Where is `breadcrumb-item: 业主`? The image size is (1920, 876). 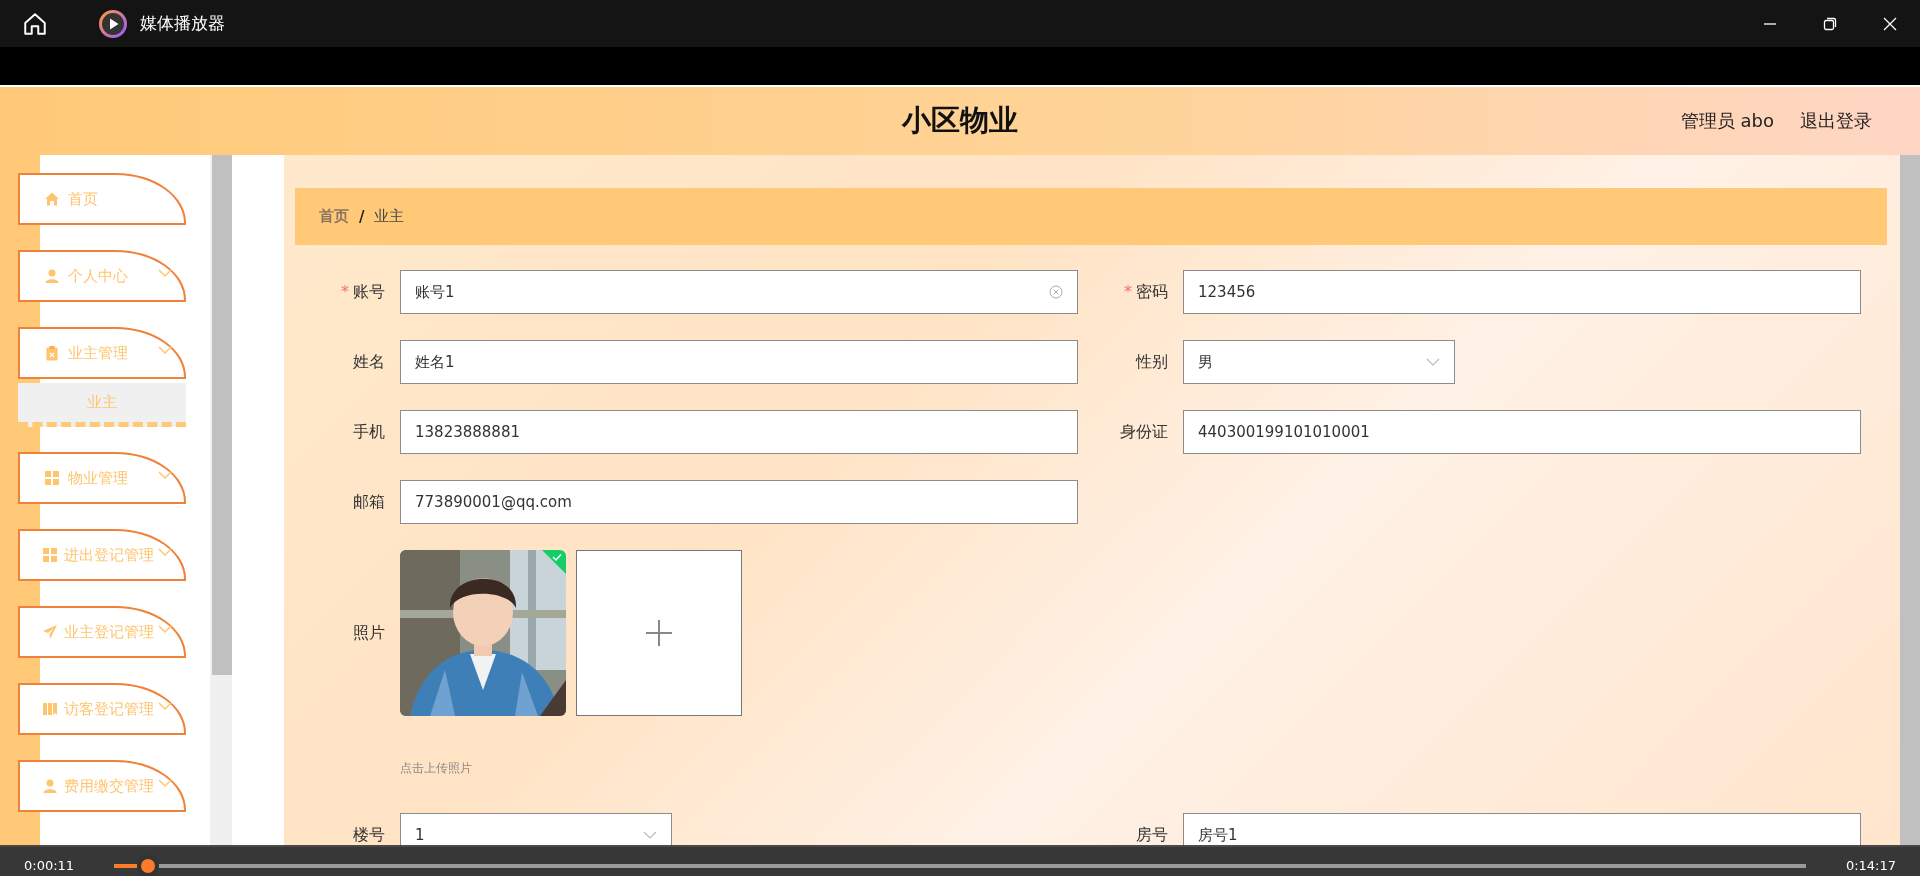
breadcrumb-item: 业主 is located at coordinates (389, 216).